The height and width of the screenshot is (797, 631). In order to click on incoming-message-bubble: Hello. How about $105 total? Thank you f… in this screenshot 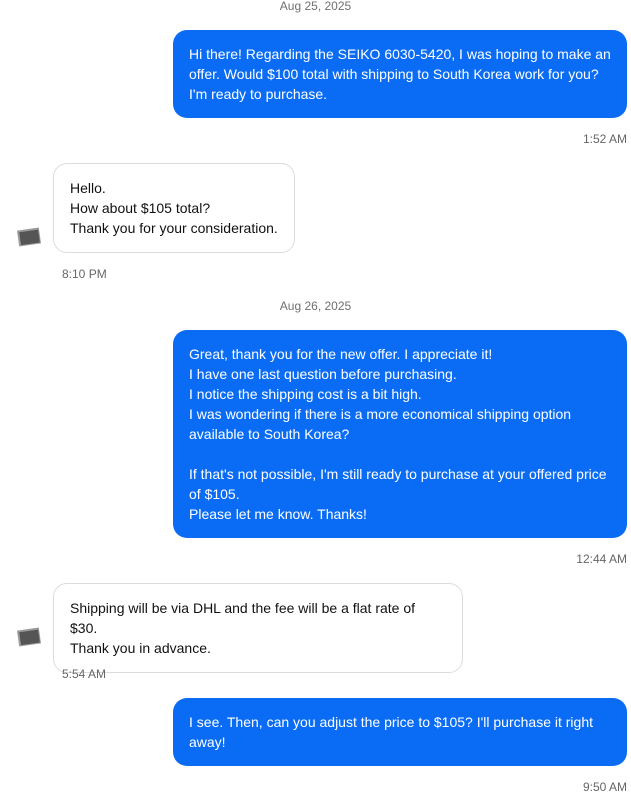, I will do `click(174, 208)`.